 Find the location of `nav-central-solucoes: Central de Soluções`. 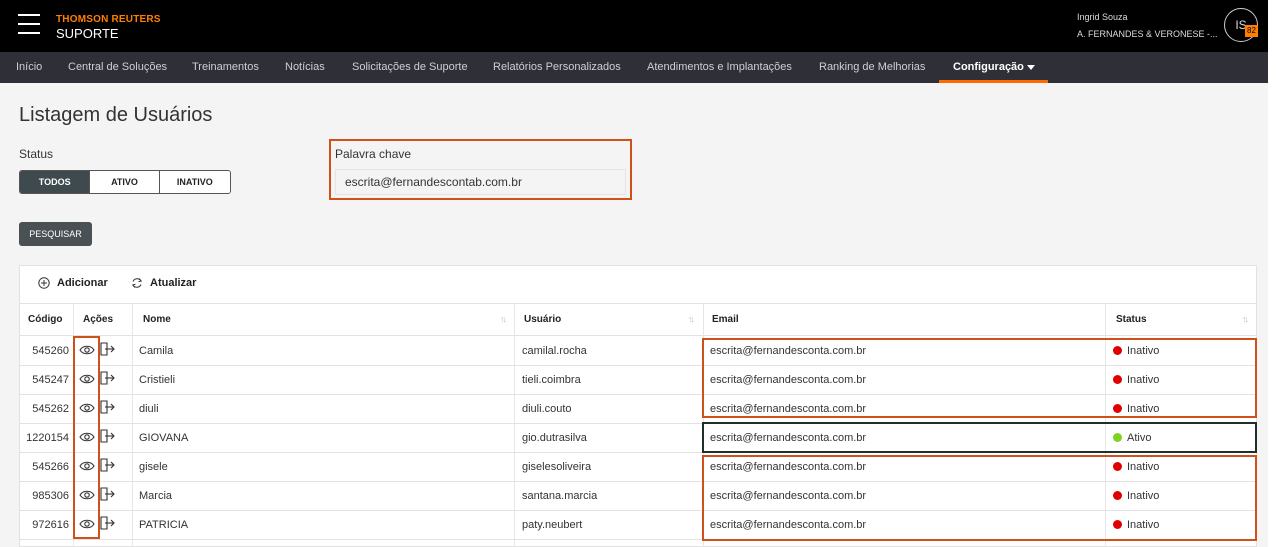

nav-central-solucoes: Central de Soluções is located at coordinates (117, 67).